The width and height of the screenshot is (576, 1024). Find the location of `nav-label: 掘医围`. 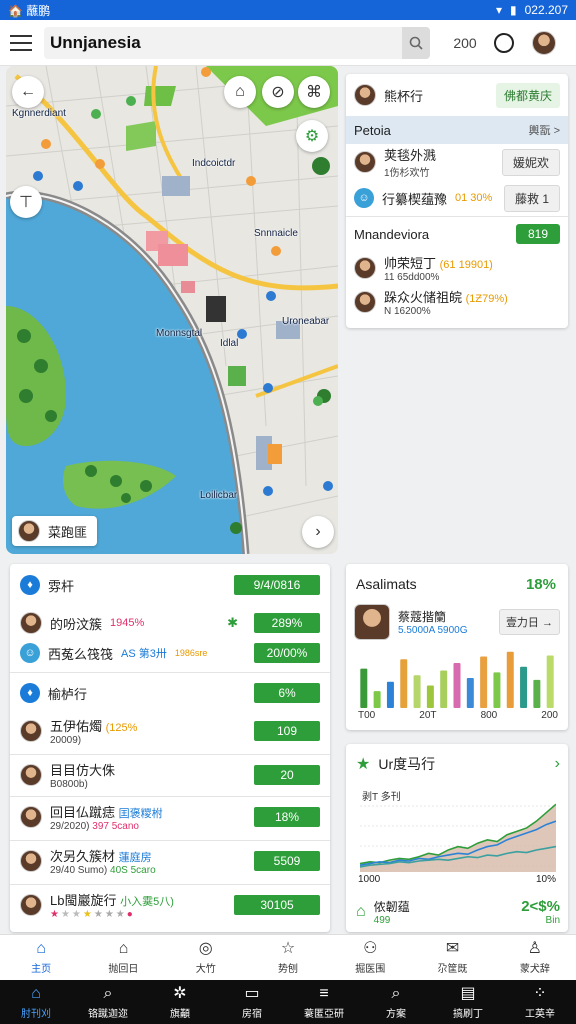

nav-label: 掘医围 is located at coordinates (370, 969).